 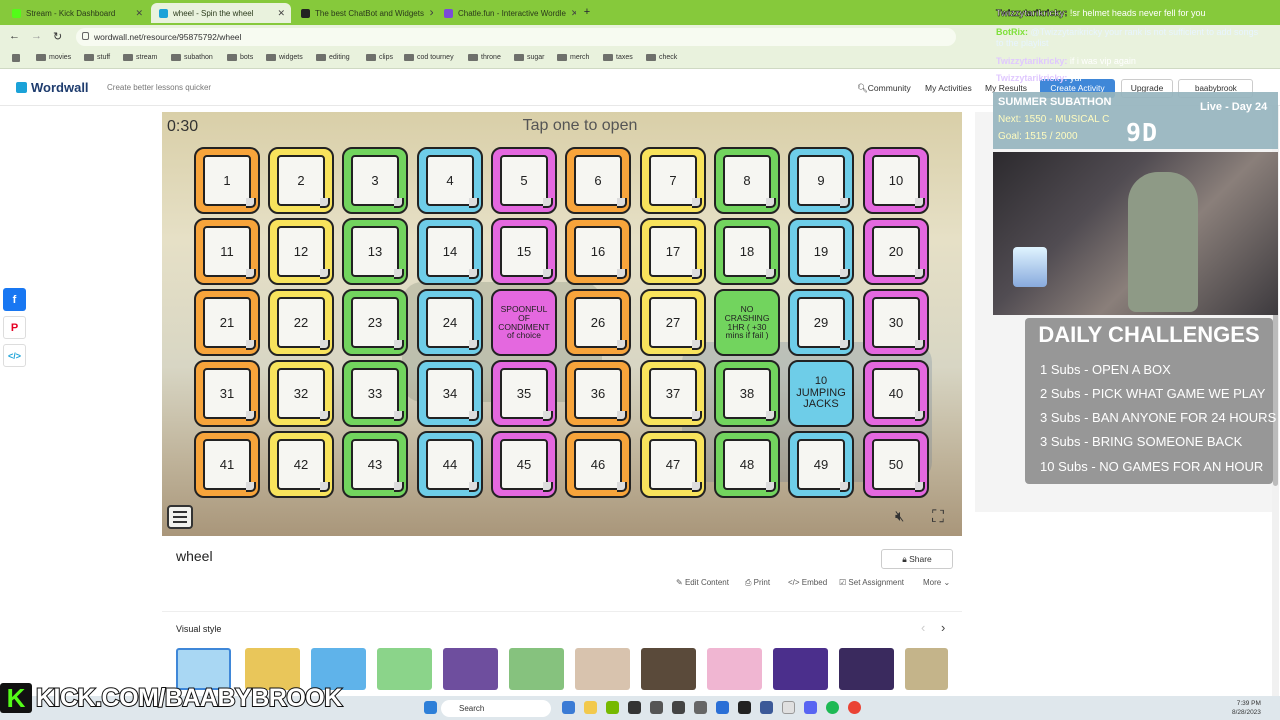 I want to click on spotify-icon, so click(x=832, y=707).